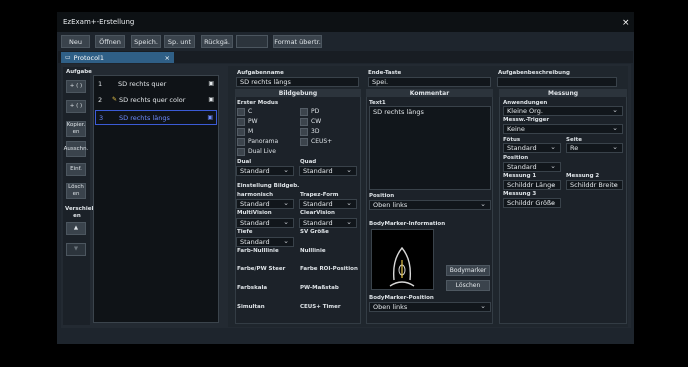 The height and width of the screenshot is (367, 688). Describe the element at coordinates (144, 117) in the screenshot. I see `item-label: SD rechts längs` at that location.